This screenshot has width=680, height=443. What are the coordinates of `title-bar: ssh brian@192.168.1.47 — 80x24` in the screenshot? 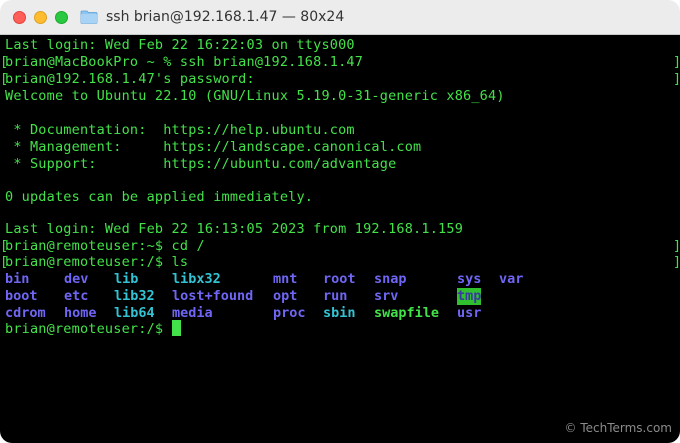 It's located at (340, 17).